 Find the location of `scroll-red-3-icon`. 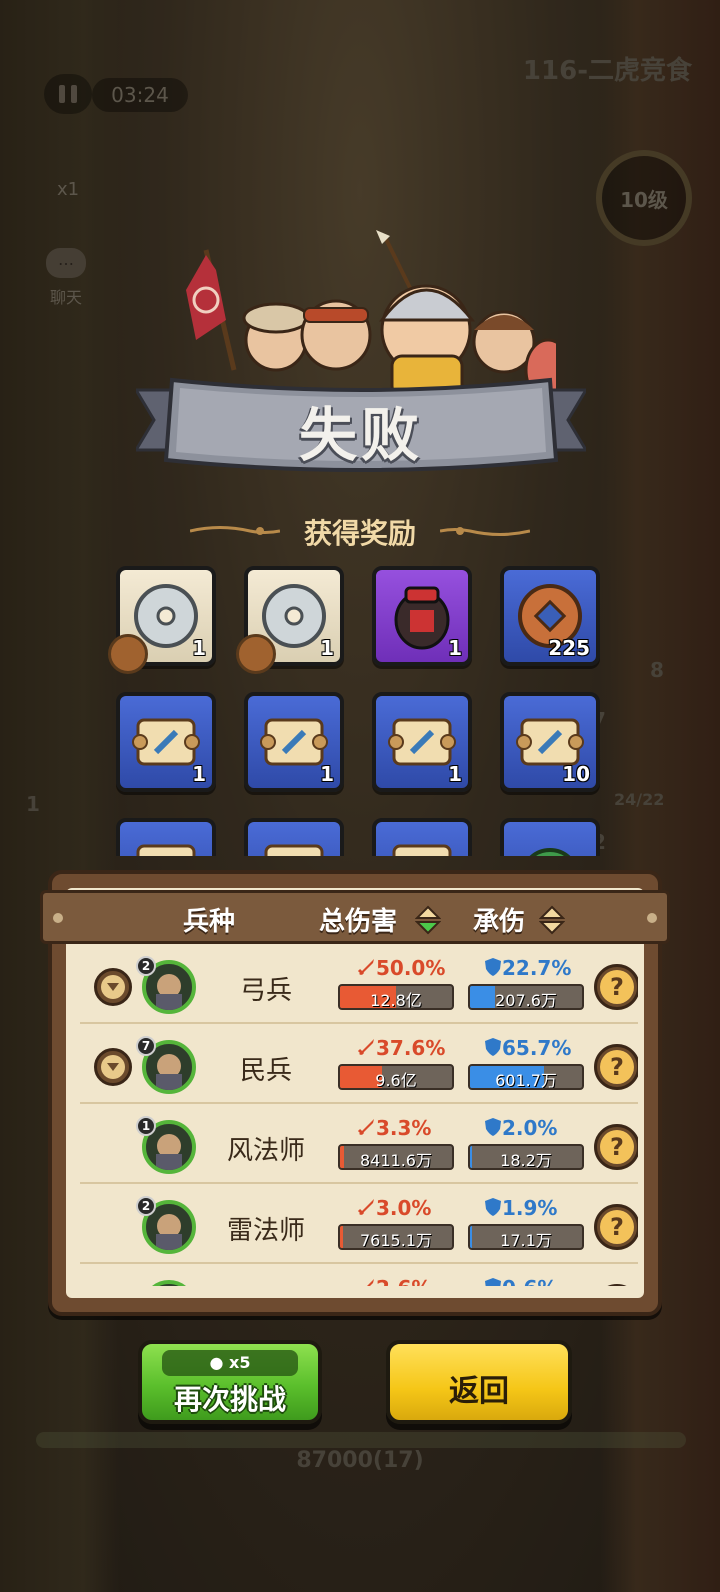

scroll-red-3-icon is located at coordinates (422, 850).